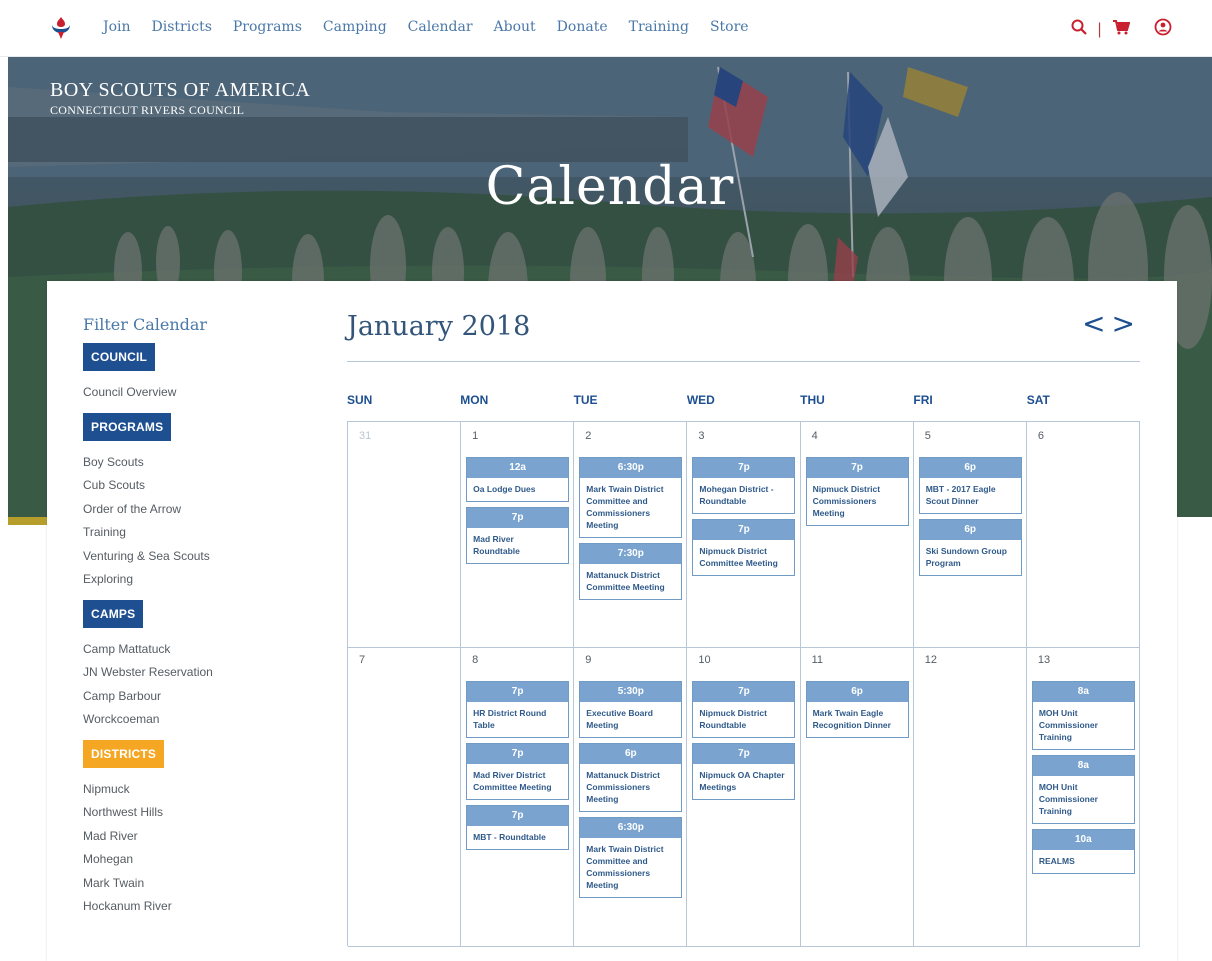 The width and height of the screenshot is (1212, 961). Describe the element at coordinates (518, 479) in the screenshot. I see `event-card: 12a Oa Lodge Dues` at that location.